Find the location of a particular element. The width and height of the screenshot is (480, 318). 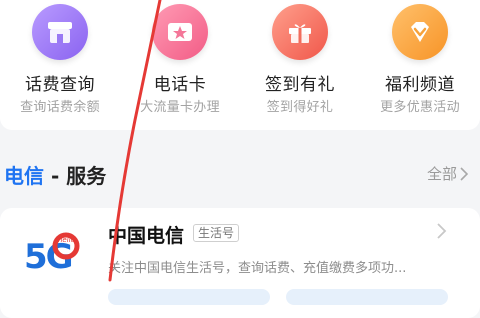

quick-action-sub: 更多优惠活动 is located at coordinates (420, 107).